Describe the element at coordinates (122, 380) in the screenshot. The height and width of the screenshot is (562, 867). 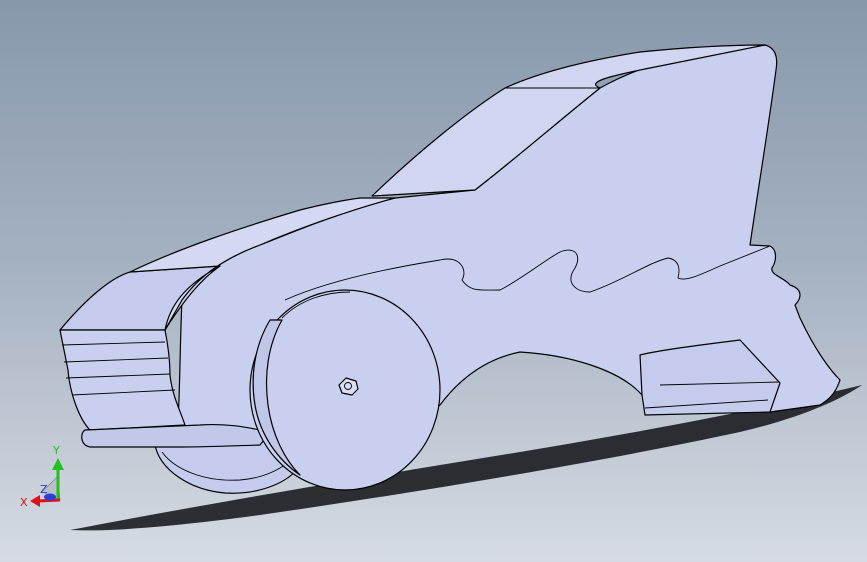
I see `front-grille` at that location.